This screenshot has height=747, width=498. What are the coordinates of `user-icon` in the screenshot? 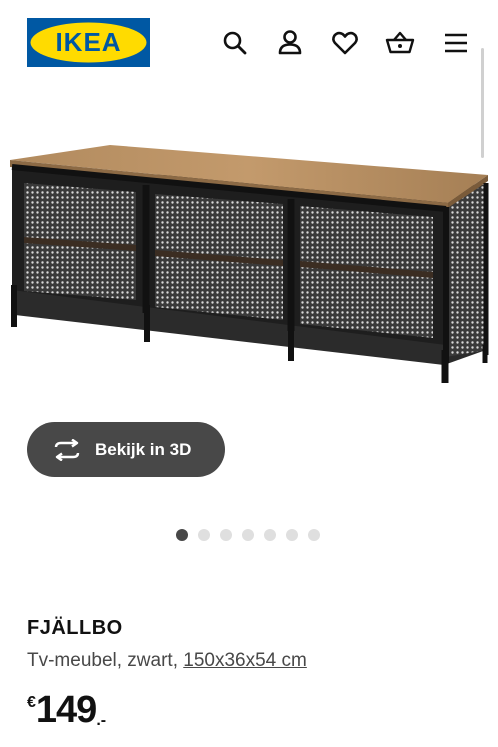 It's located at (290, 43).